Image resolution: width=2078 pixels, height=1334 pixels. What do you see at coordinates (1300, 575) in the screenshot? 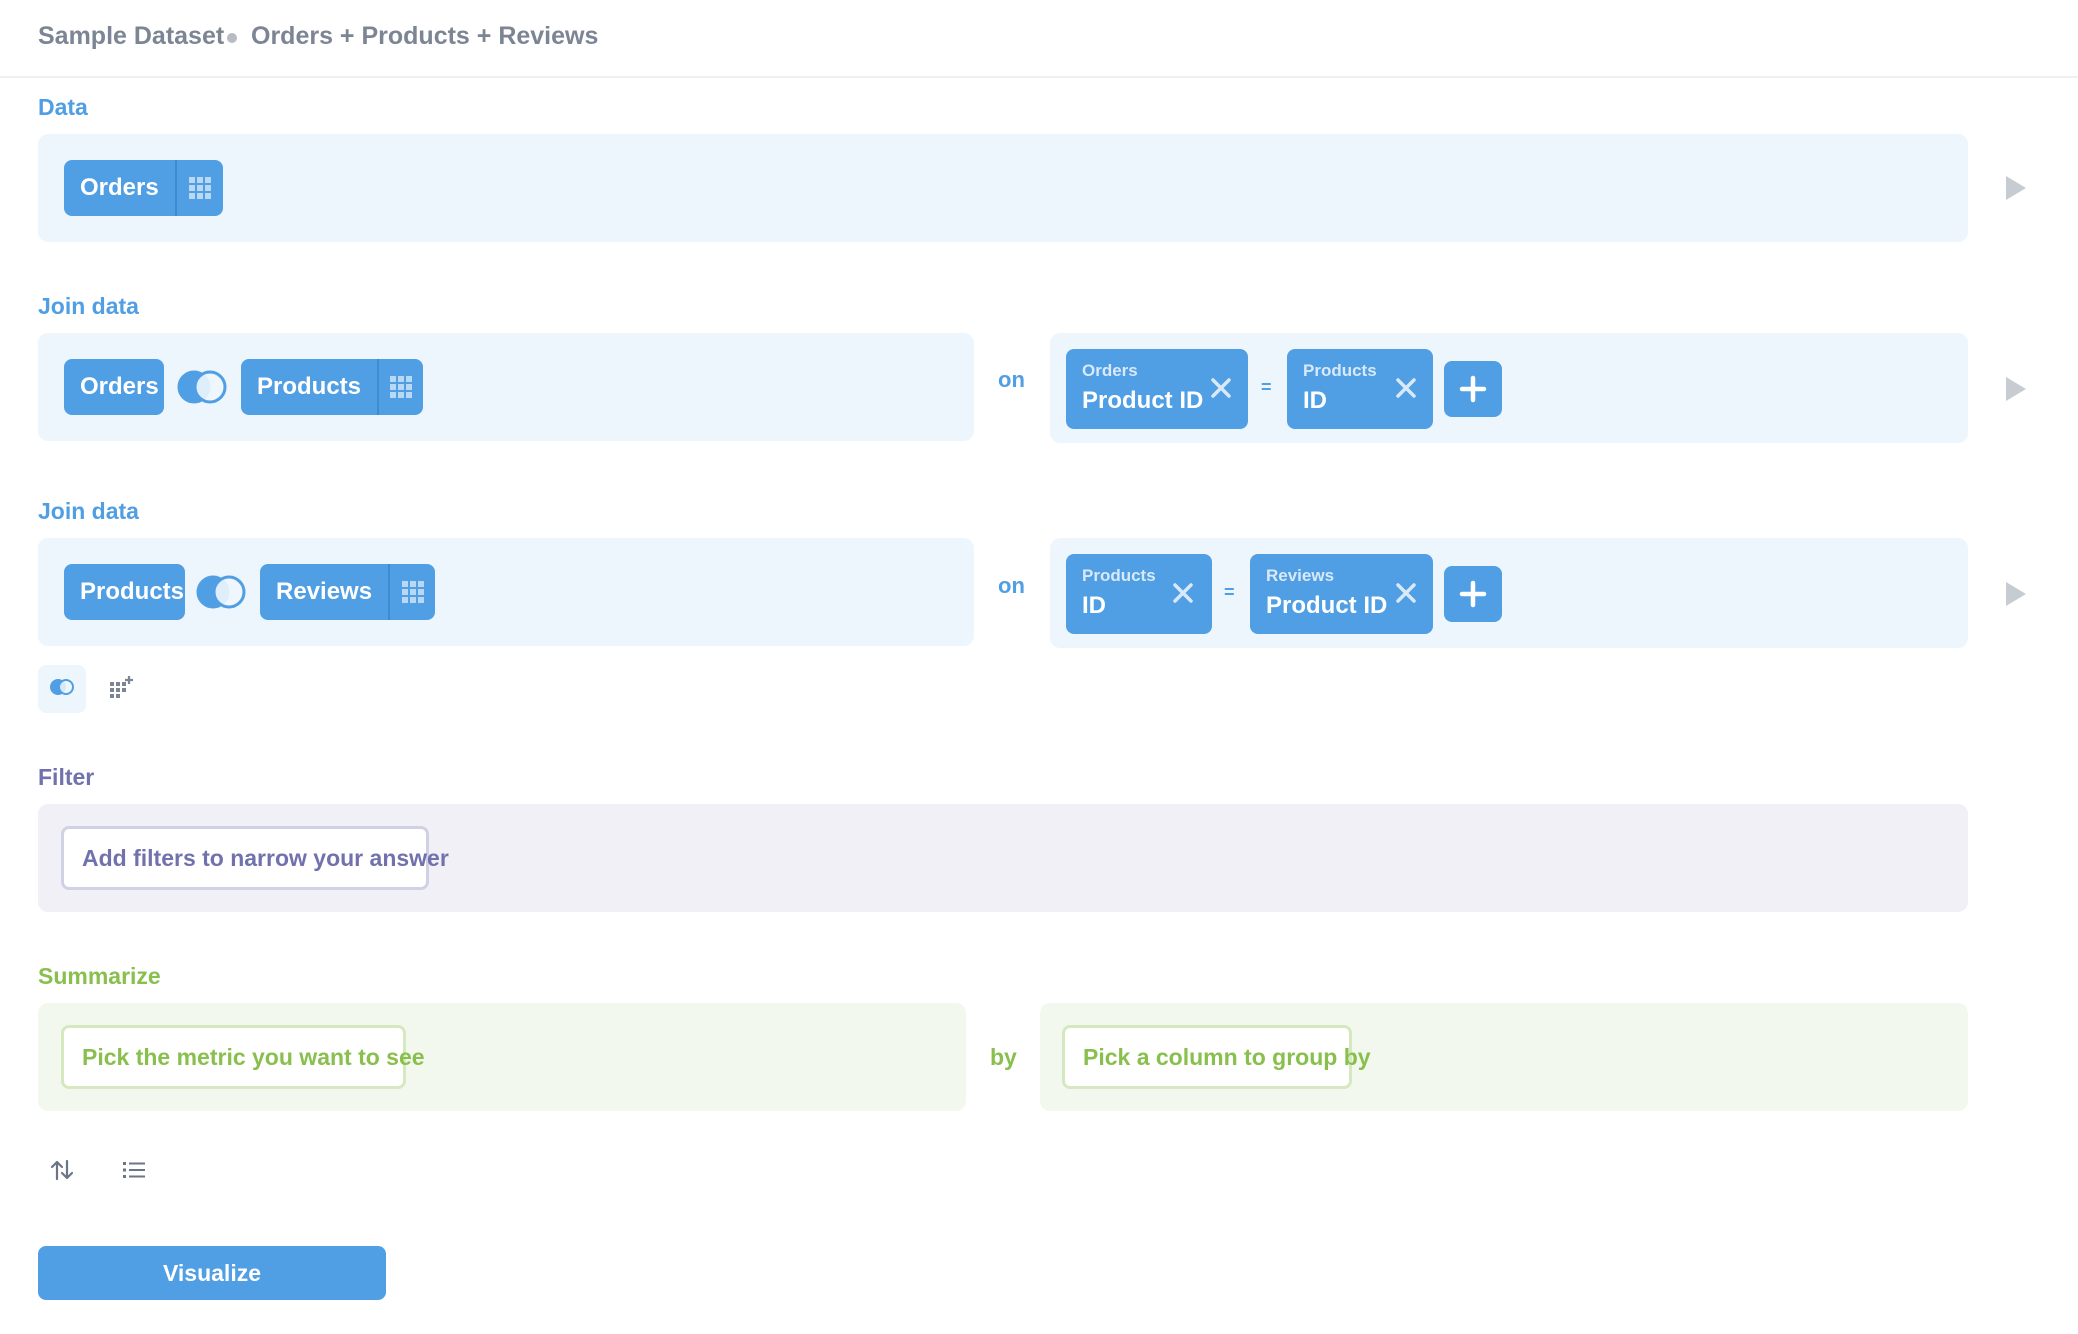
I see `join2-right-condition-table: Reviews` at bounding box center [1300, 575].